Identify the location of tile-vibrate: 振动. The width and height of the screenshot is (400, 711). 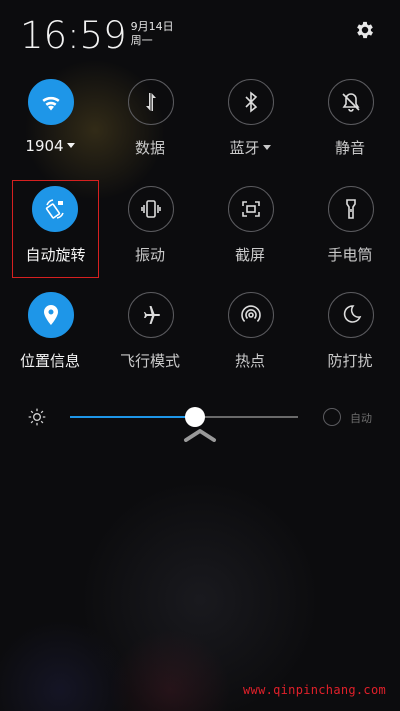
(150, 236).